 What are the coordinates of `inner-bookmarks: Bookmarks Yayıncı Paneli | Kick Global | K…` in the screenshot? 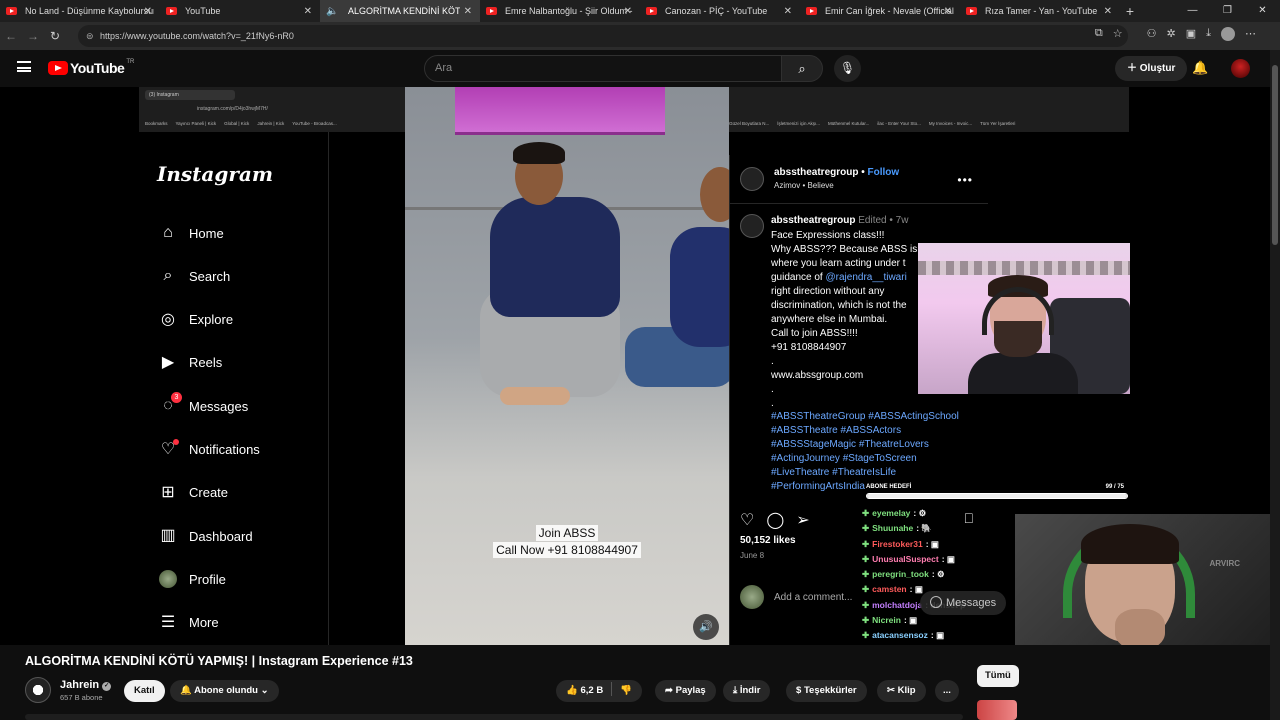 It's located at (241, 123).